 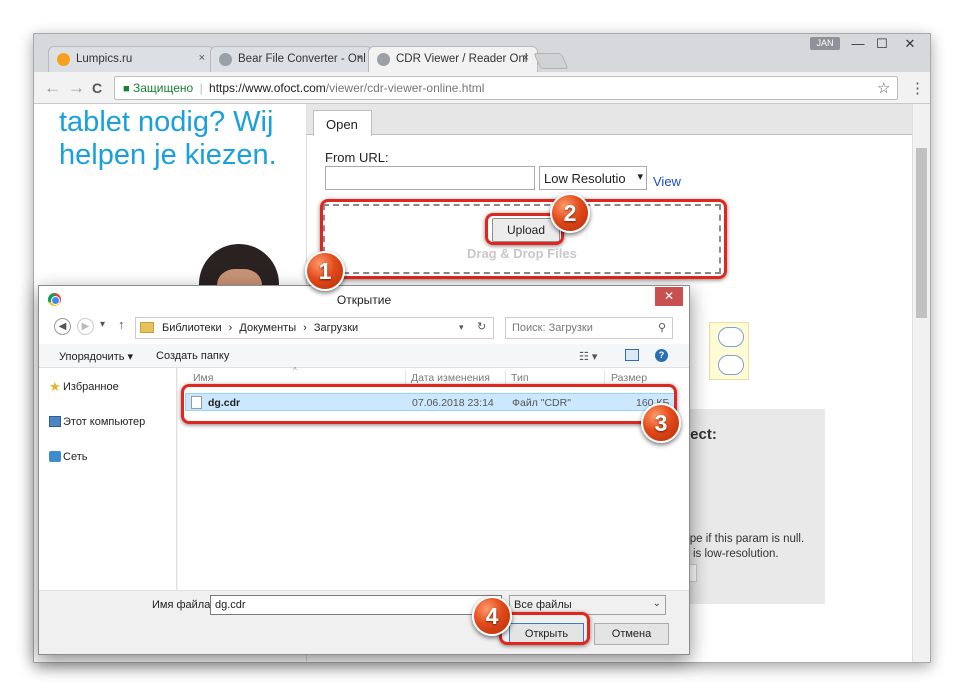 I want to click on forward-icon: ▶, so click(x=85, y=326).